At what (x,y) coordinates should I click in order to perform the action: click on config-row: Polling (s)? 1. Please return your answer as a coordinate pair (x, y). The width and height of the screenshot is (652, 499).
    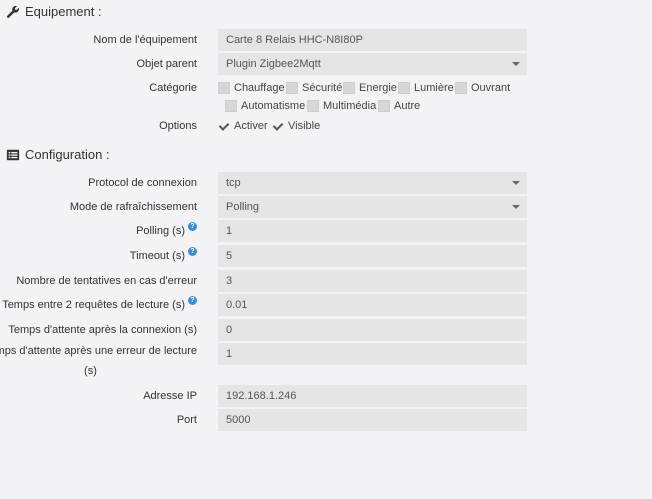
    Looking at the image, I should click on (326, 231).